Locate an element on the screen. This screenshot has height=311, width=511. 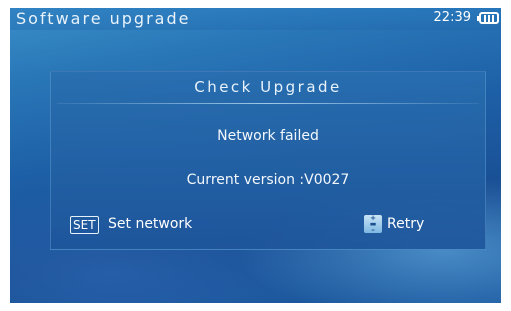
set-network-button: Set network is located at coordinates (150, 224).